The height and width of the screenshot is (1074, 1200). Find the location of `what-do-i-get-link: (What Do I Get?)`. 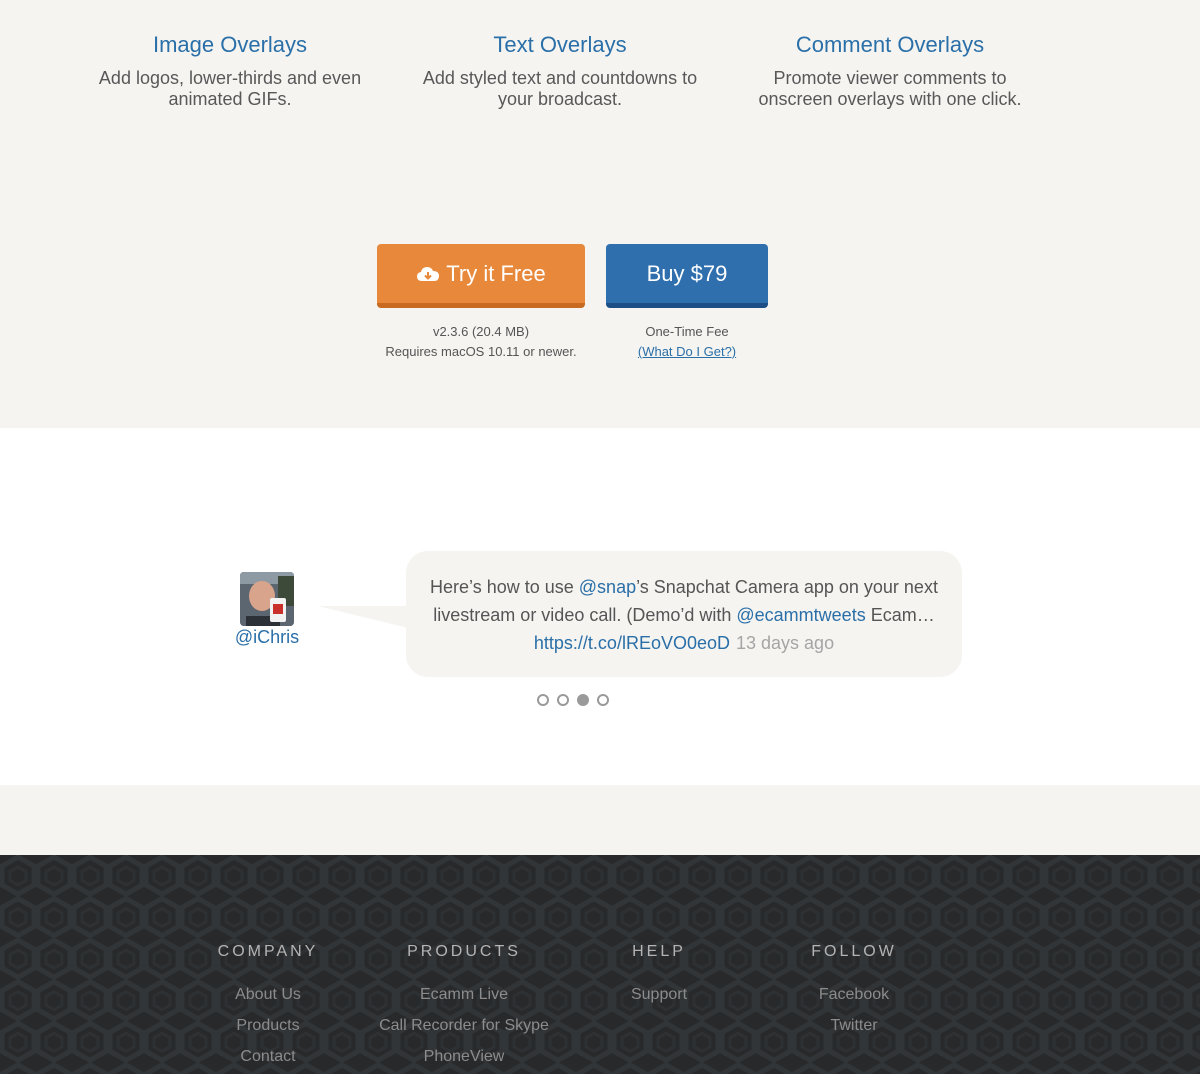

what-do-i-get-link: (What Do I Get?) is located at coordinates (687, 351).